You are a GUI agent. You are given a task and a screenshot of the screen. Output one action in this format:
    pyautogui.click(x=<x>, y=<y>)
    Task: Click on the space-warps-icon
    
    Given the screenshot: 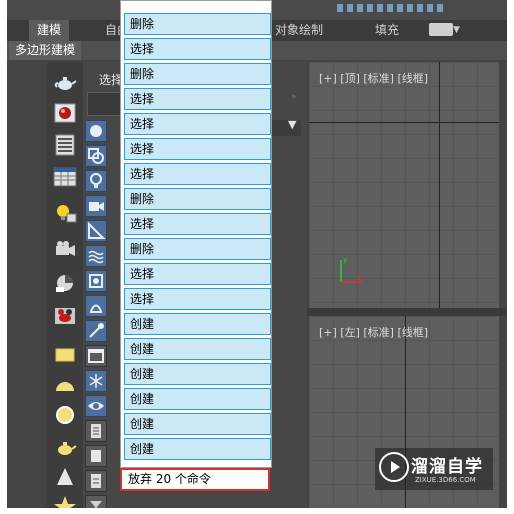 What is the action you would take?
    pyautogui.click(x=96, y=256)
    